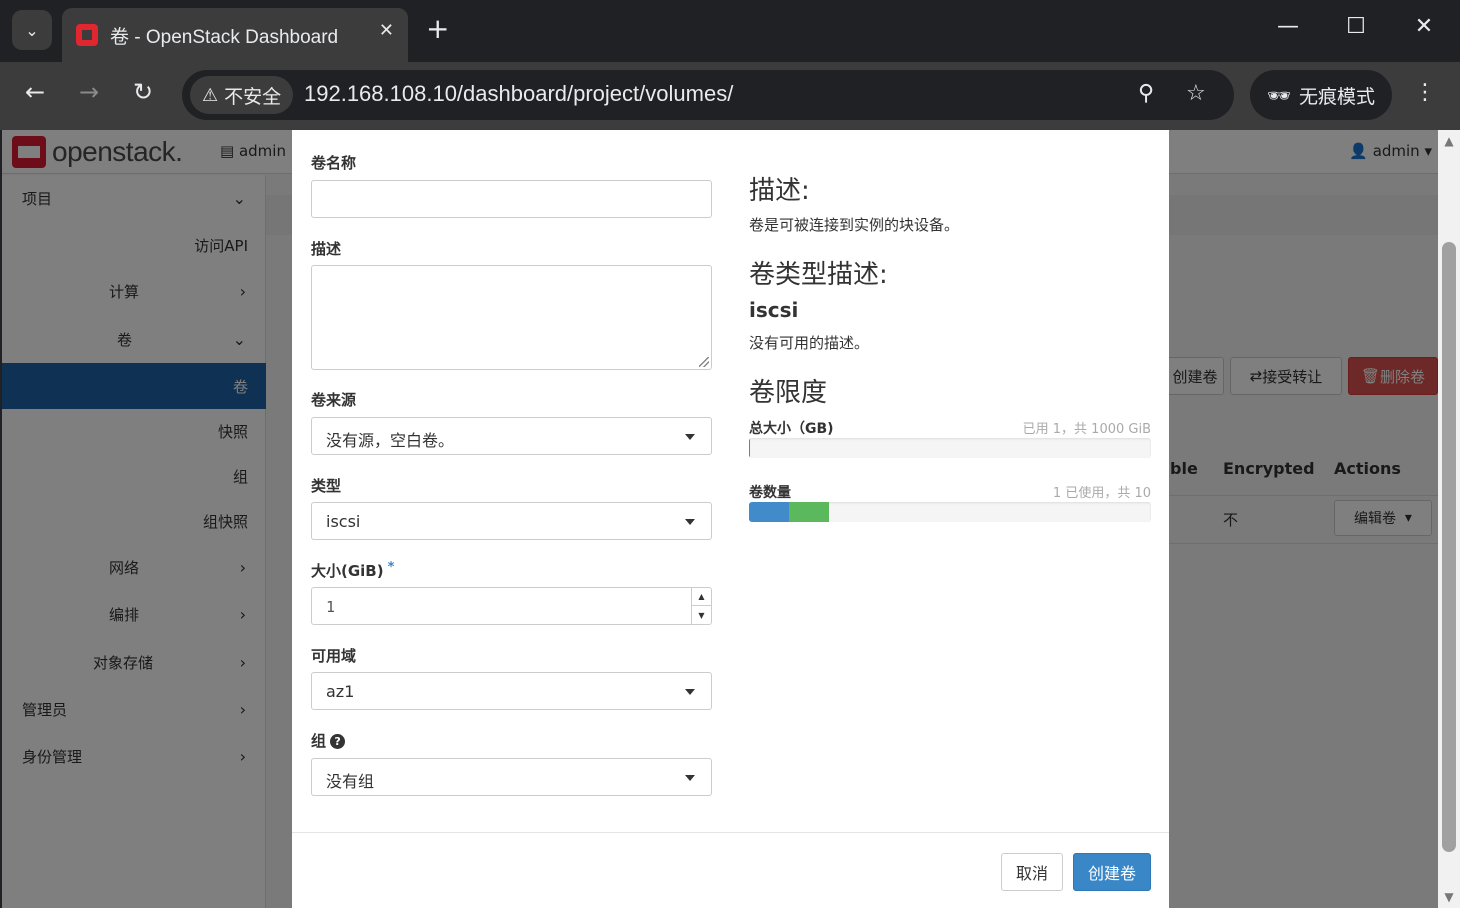 The image size is (1460, 908). What do you see at coordinates (334, 163) in the screenshot?
I see `volume-name-label: 卷名称` at bounding box center [334, 163].